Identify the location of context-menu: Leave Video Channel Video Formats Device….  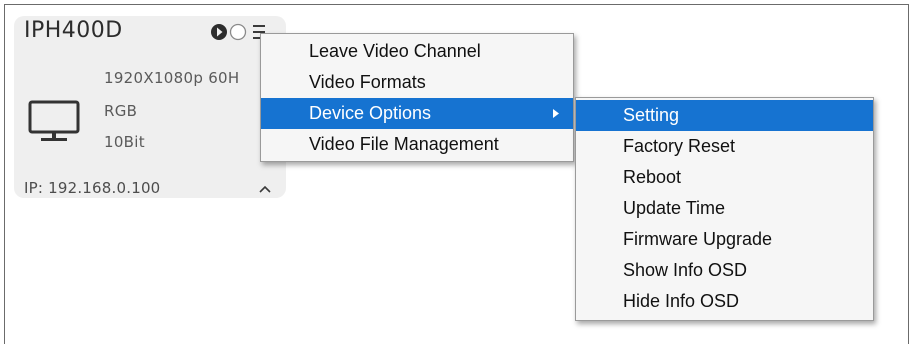
(417, 97).